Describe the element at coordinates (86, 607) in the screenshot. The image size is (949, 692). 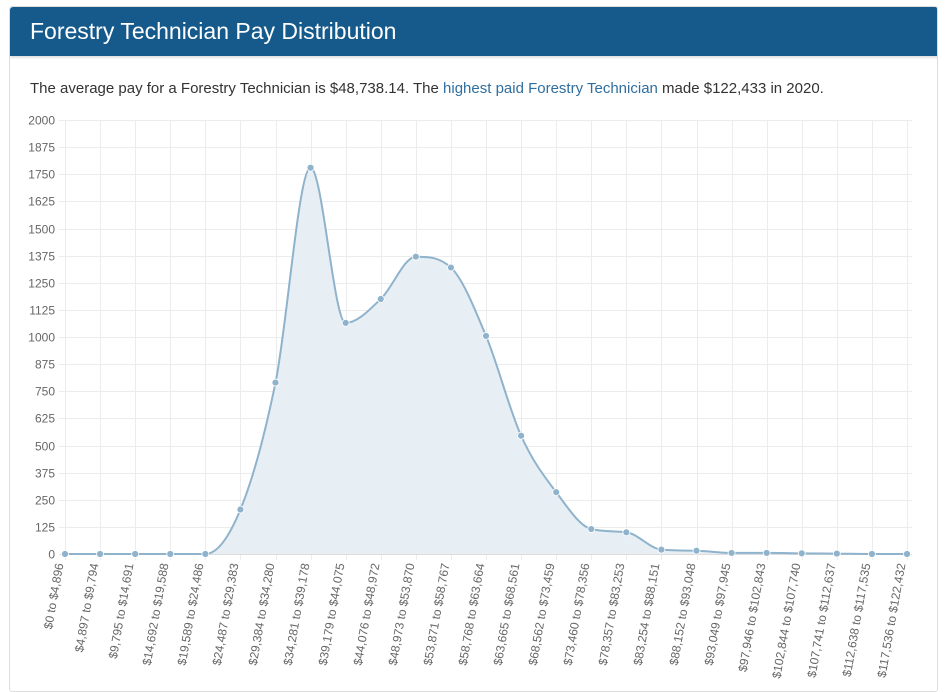
I see `x-tick-label: $4,897 to $9,794` at that location.